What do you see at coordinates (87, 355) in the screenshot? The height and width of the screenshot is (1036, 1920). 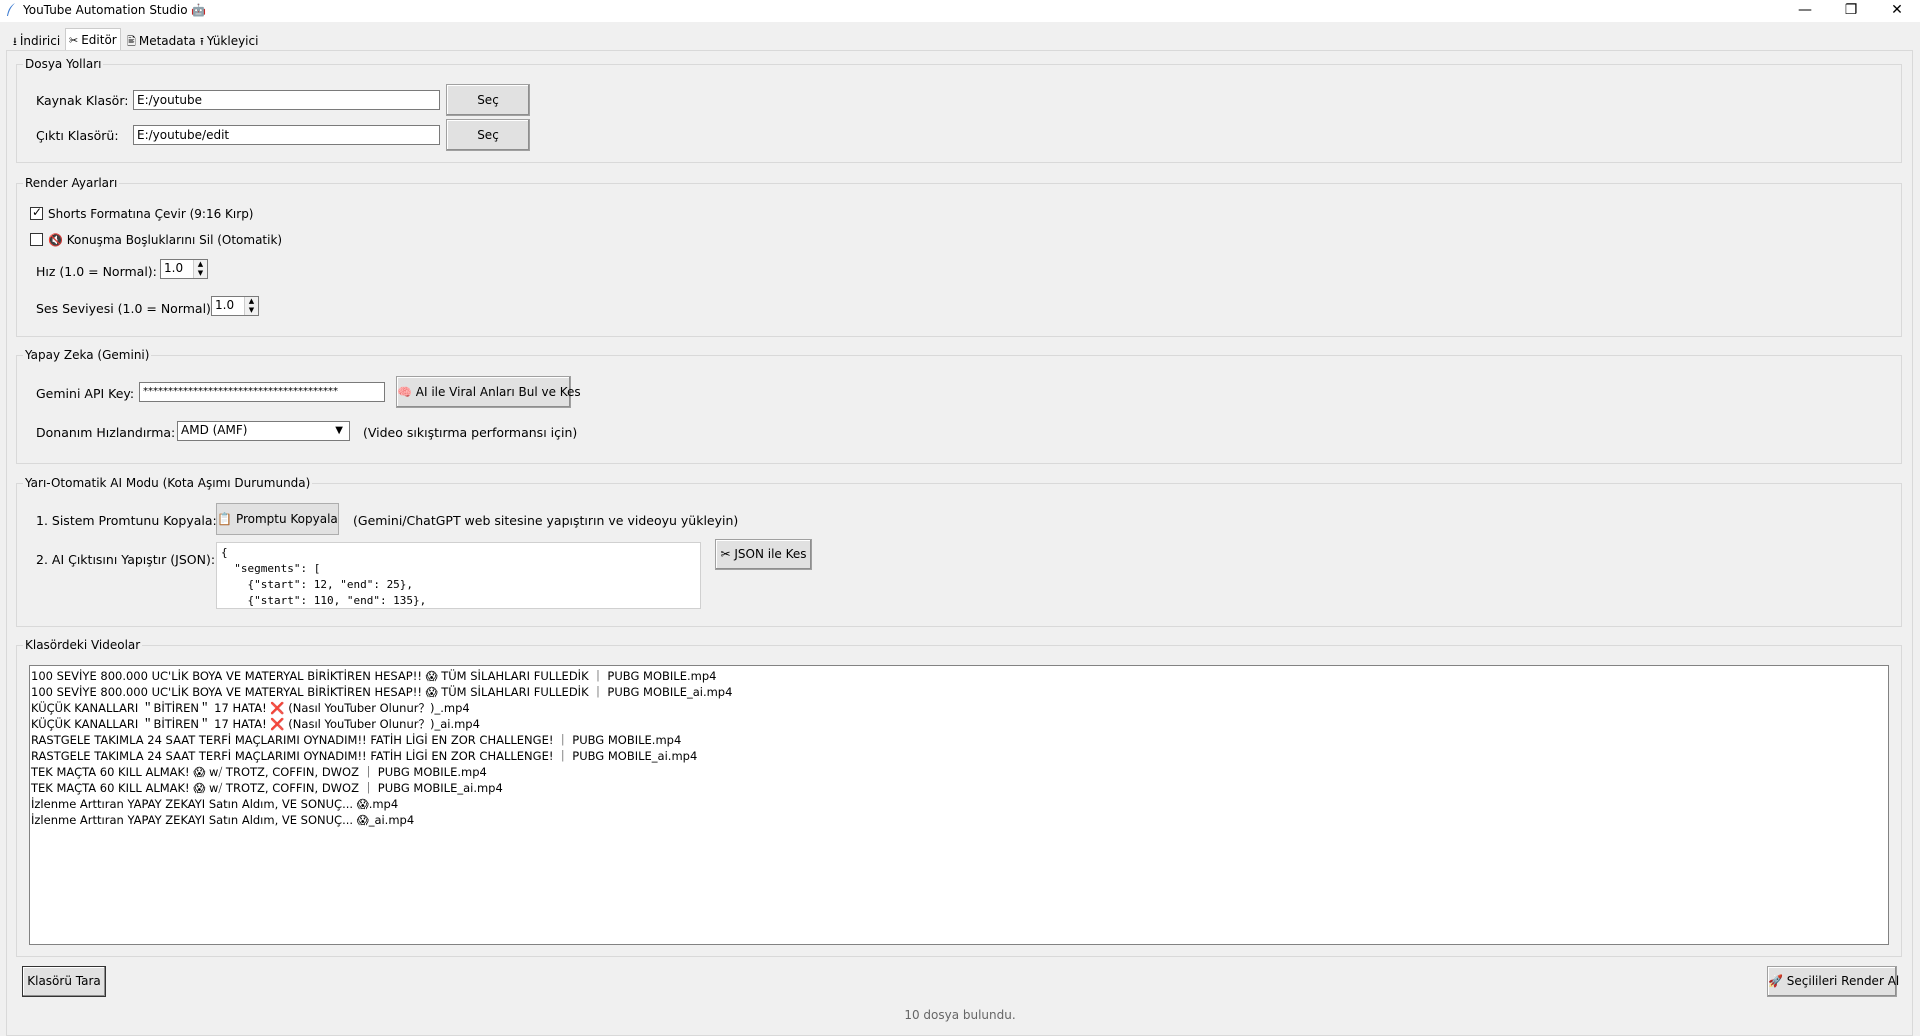 I see `group-title: Yapay Zeka (Gemini)` at bounding box center [87, 355].